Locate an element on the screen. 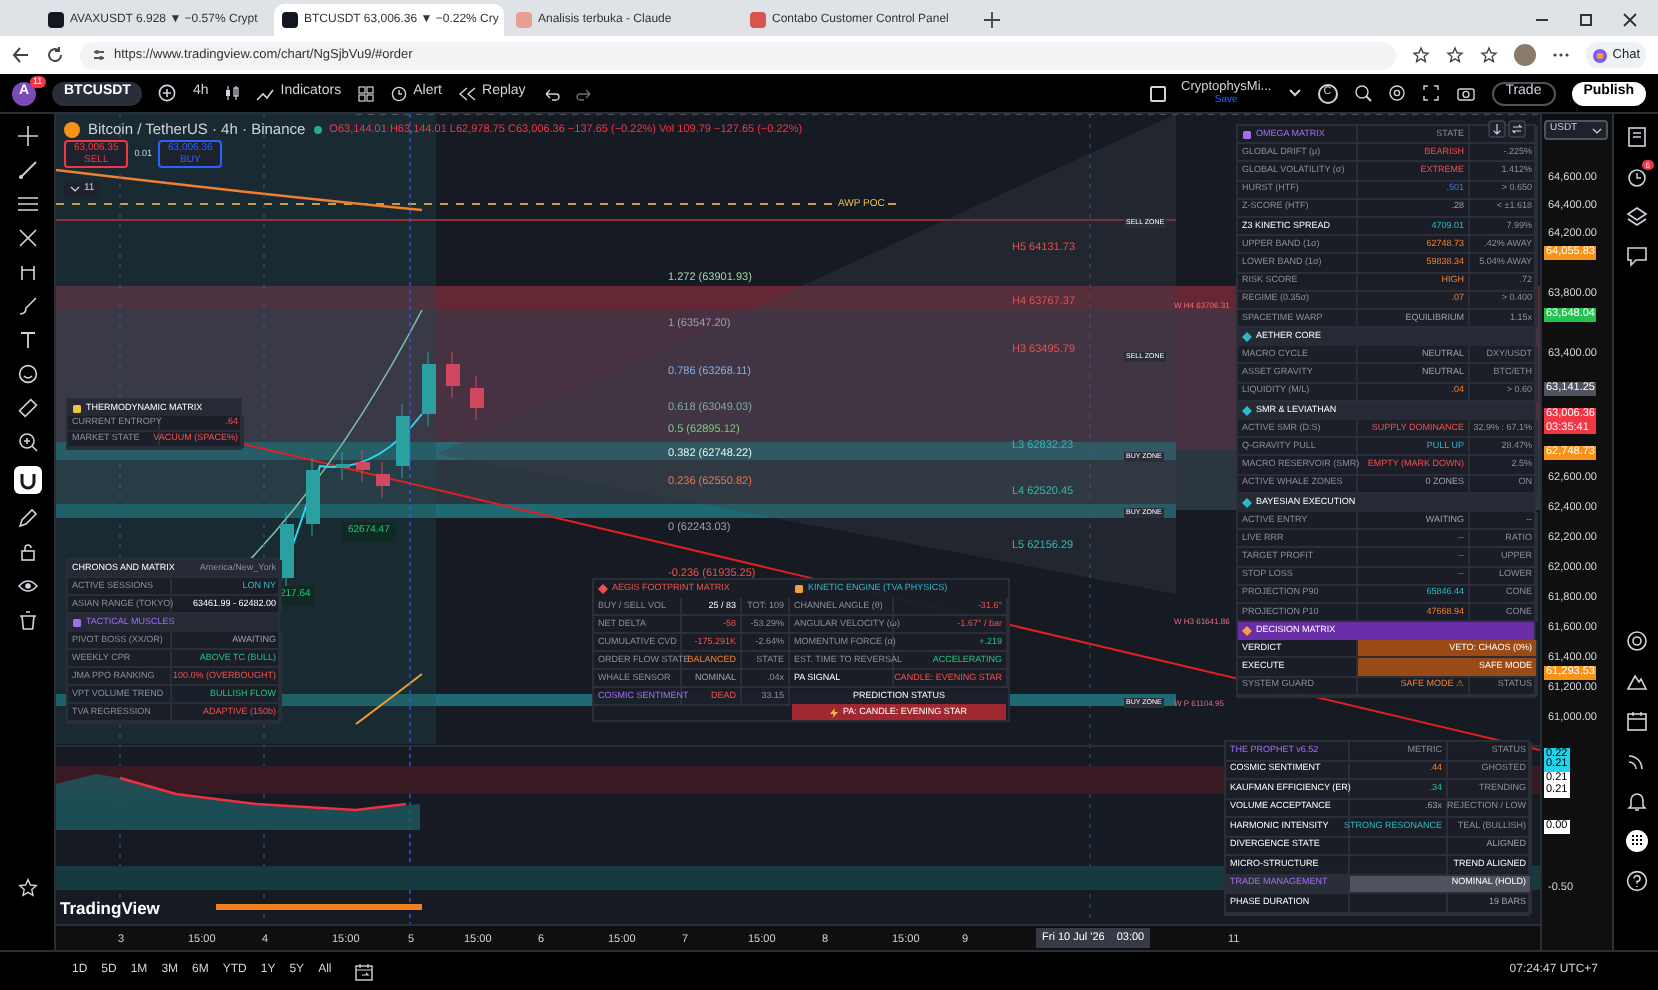 Image resolution: width=1658 pixels, height=990 pixels. tradingview-logo: TradingView is located at coordinates (110, 909).